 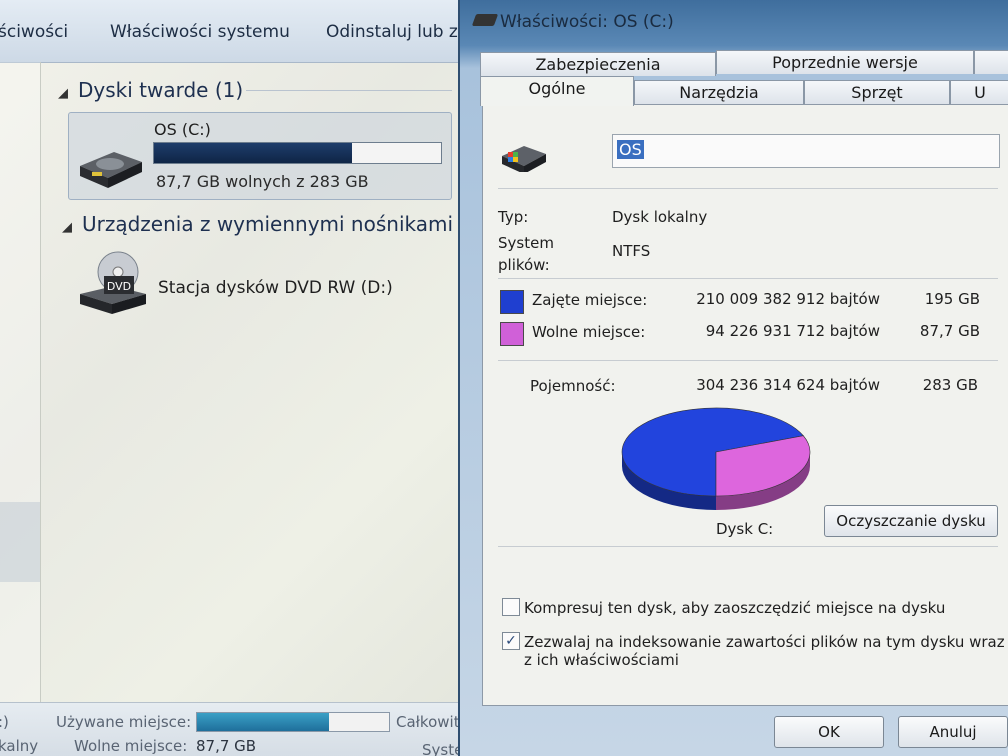 I want to click on used-space-gb: 195 GB, so click(x=952, y=299).